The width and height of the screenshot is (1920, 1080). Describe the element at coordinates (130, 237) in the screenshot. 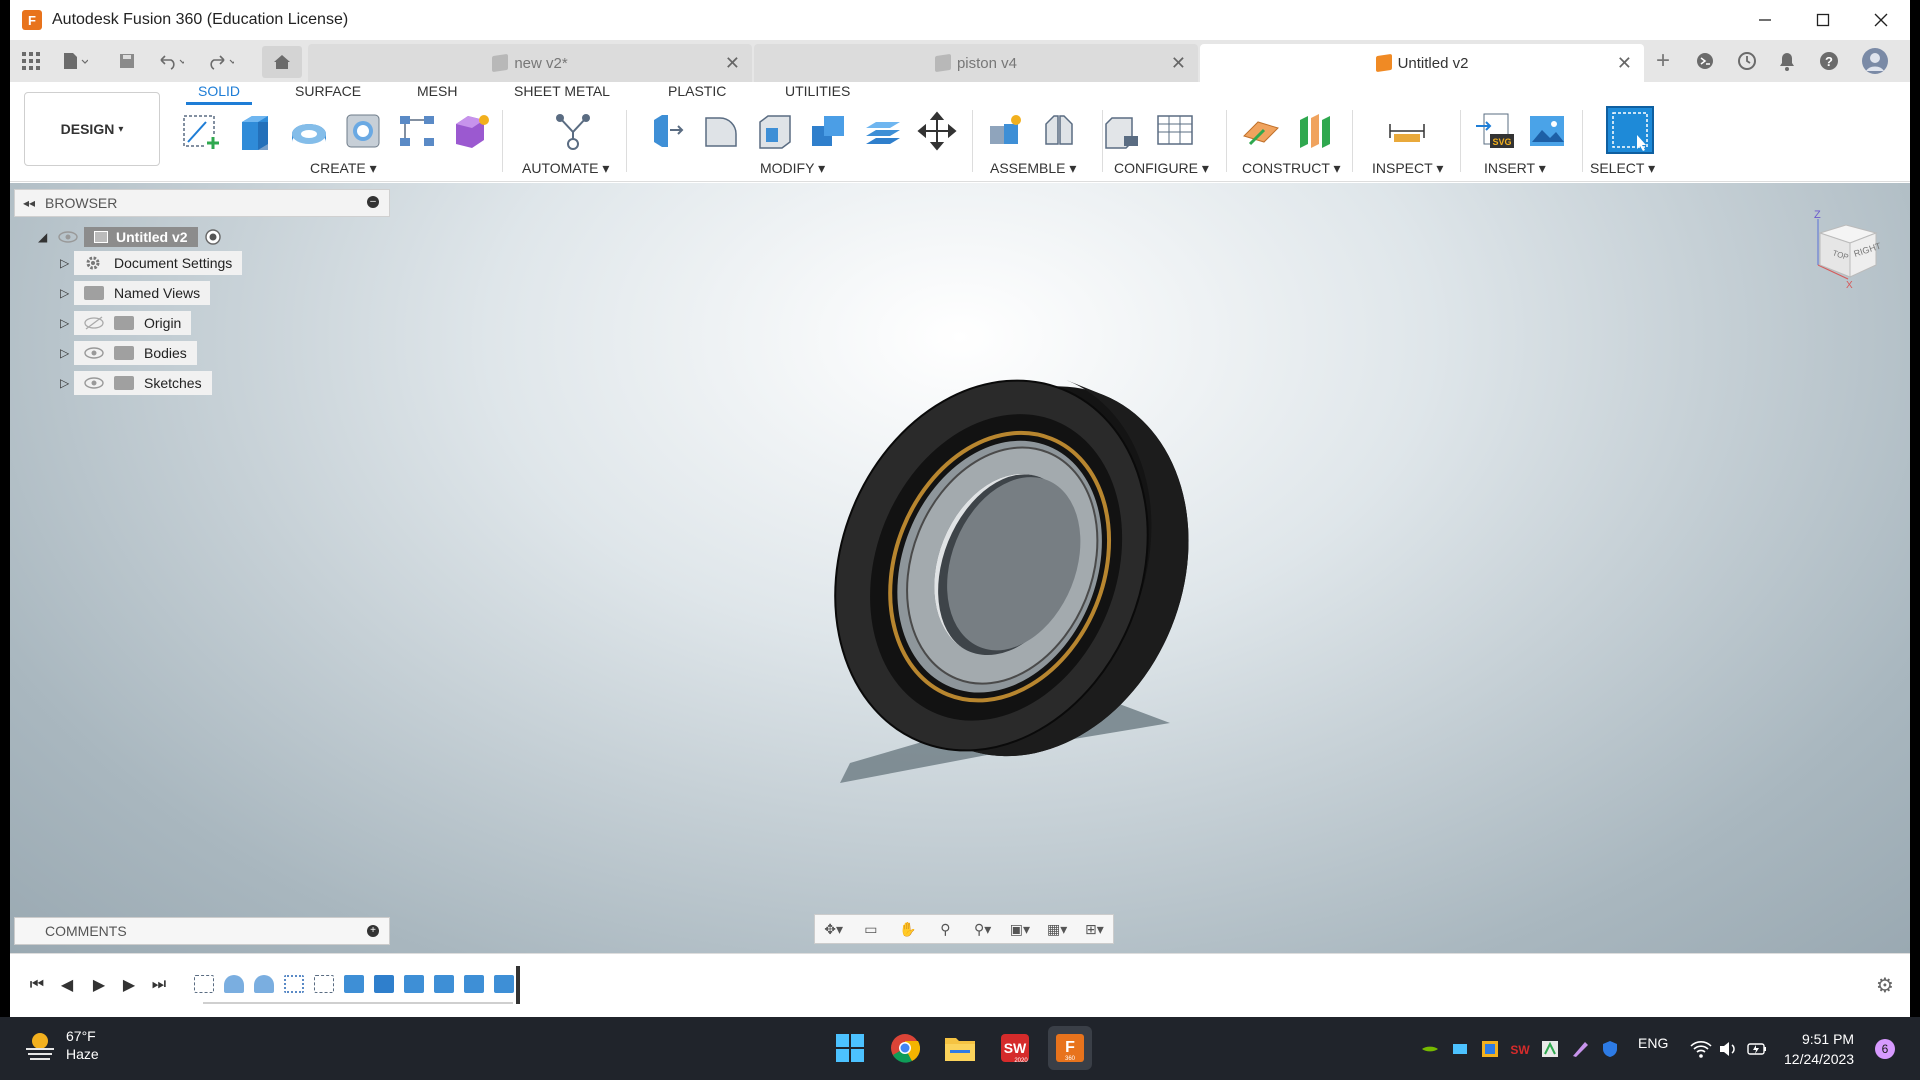

I see `browser-root-node: ◢ Untitled v2` at that location.